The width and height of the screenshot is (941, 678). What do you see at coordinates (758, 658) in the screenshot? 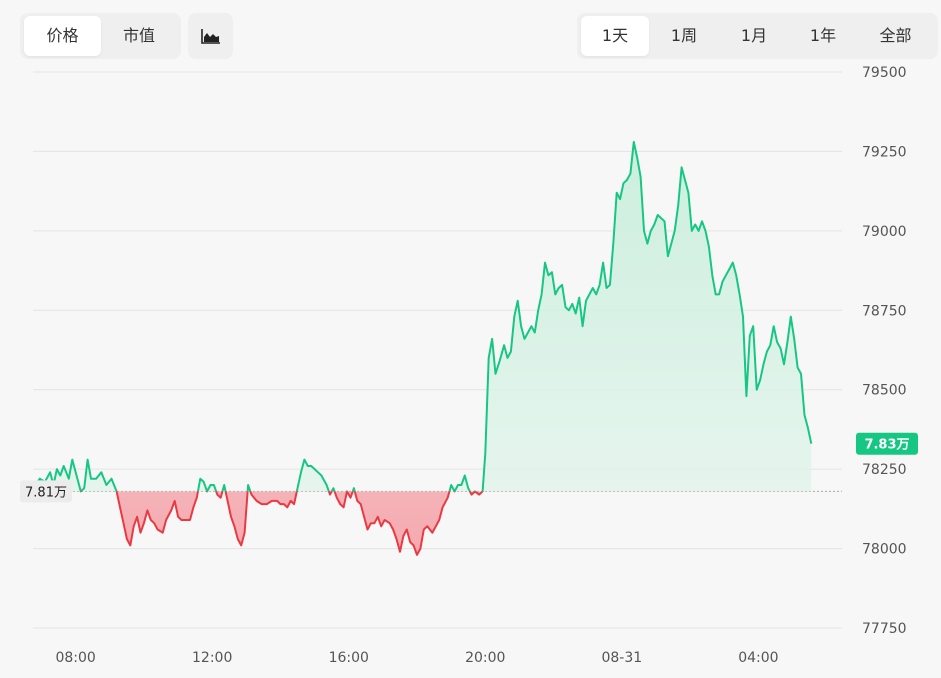
I see `x-tick-label: 04:00` at bounding box center [758, 658].